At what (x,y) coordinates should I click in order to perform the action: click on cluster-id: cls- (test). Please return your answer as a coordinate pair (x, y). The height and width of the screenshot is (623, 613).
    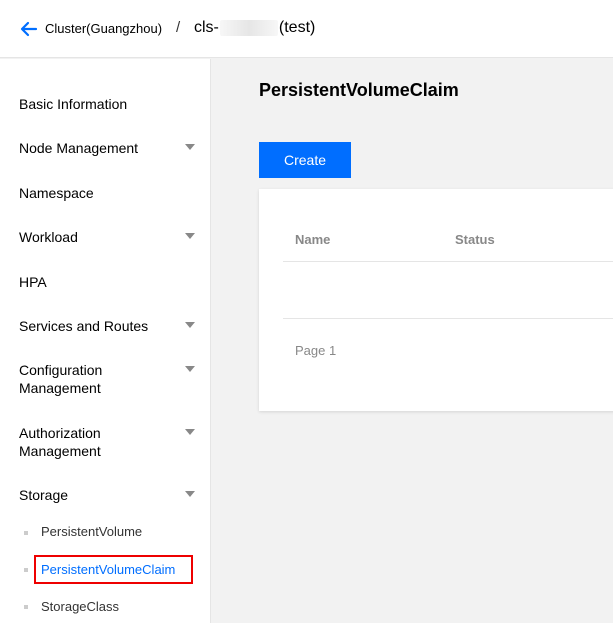
    Looking at the image, I should click on (254, 28).